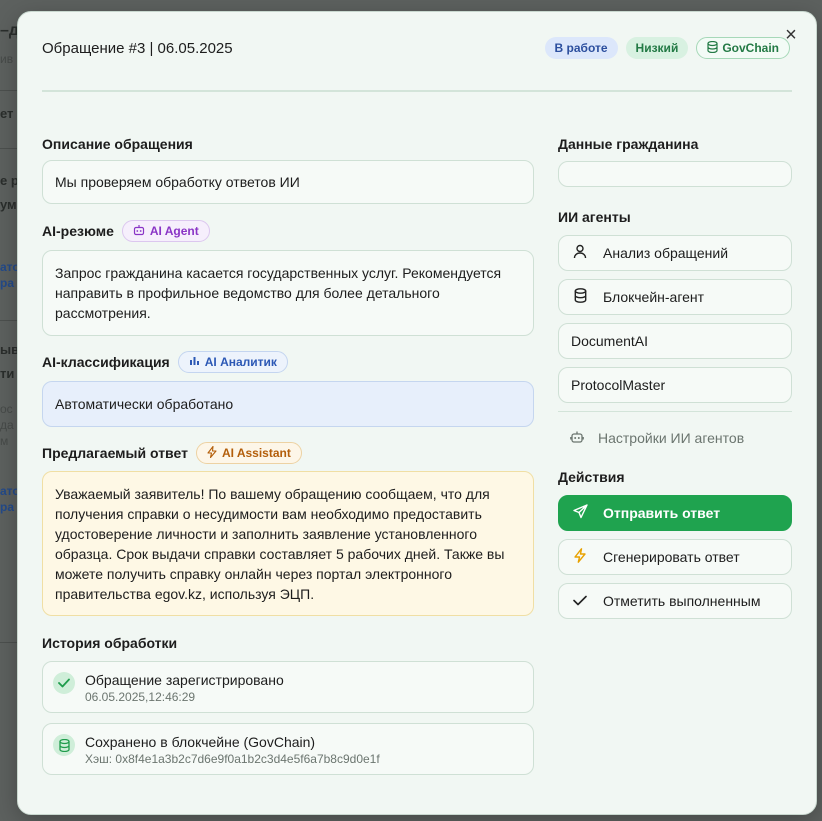 Image resolution: width=822 pixels, height=821 pixels. Describe the element at coordinates (675, 341) in the screenshot. I see `agent-button-documentai: DocumentAI` at that location.